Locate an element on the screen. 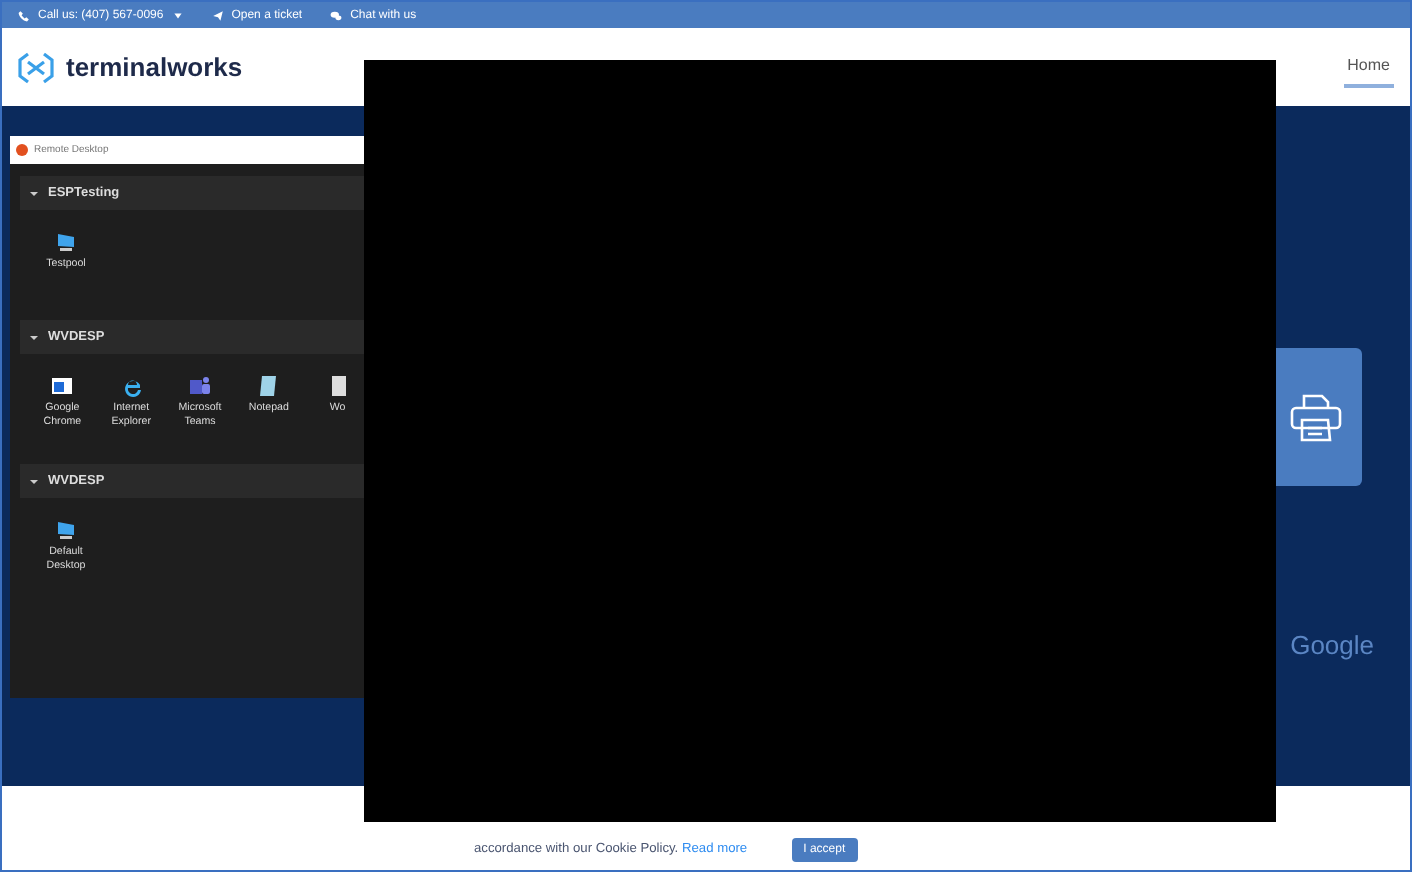 The height and width of the screenshot is (872, 1412). logo-icon is located at coordinates (36, 67).